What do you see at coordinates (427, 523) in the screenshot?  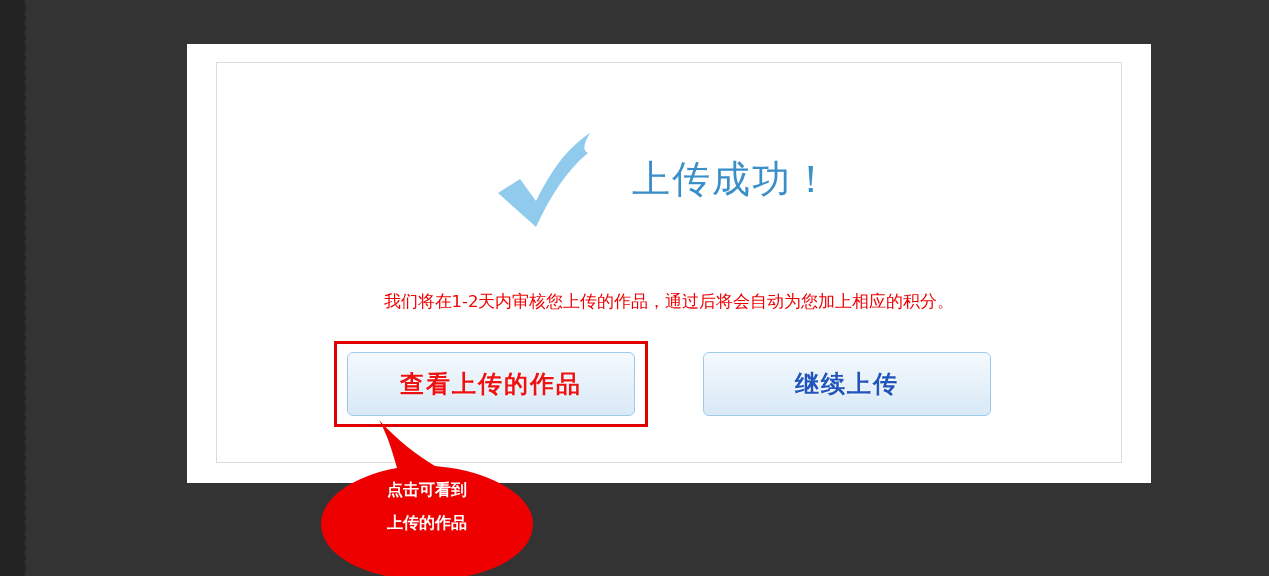 I see `callout-text: 上传的作品` at bounding box center [427, 523].